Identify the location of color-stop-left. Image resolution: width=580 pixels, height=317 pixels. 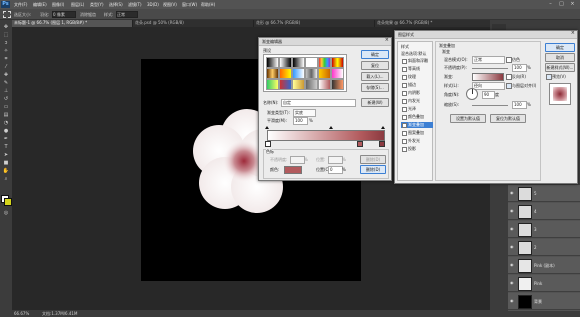
(268, 144).